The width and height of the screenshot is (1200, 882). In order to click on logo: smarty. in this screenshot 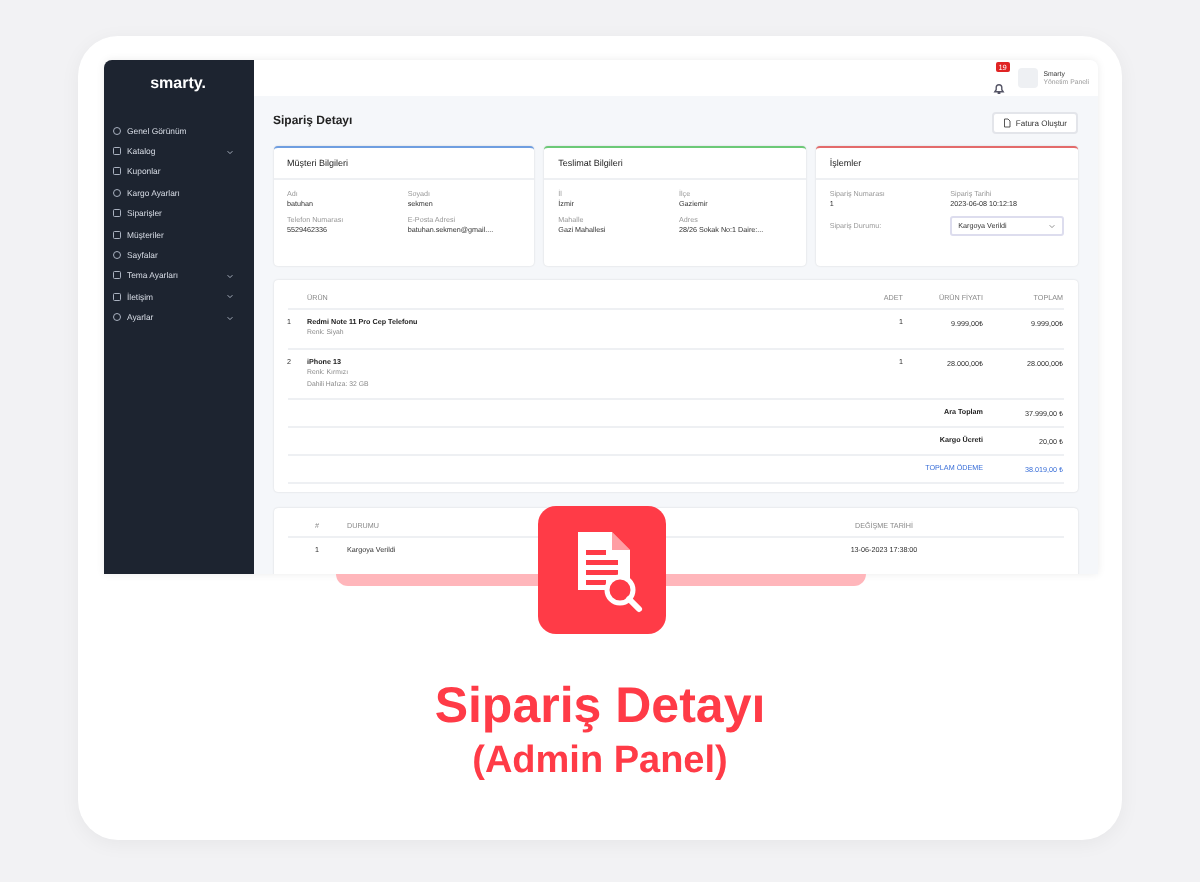, I will do `click(178, 84)`.